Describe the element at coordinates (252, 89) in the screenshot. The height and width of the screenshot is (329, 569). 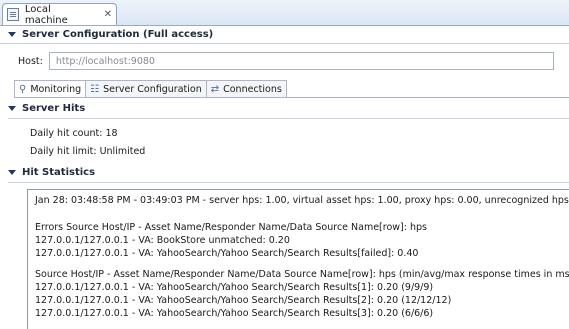
I see `tab-connections-label: Connections` at that location.